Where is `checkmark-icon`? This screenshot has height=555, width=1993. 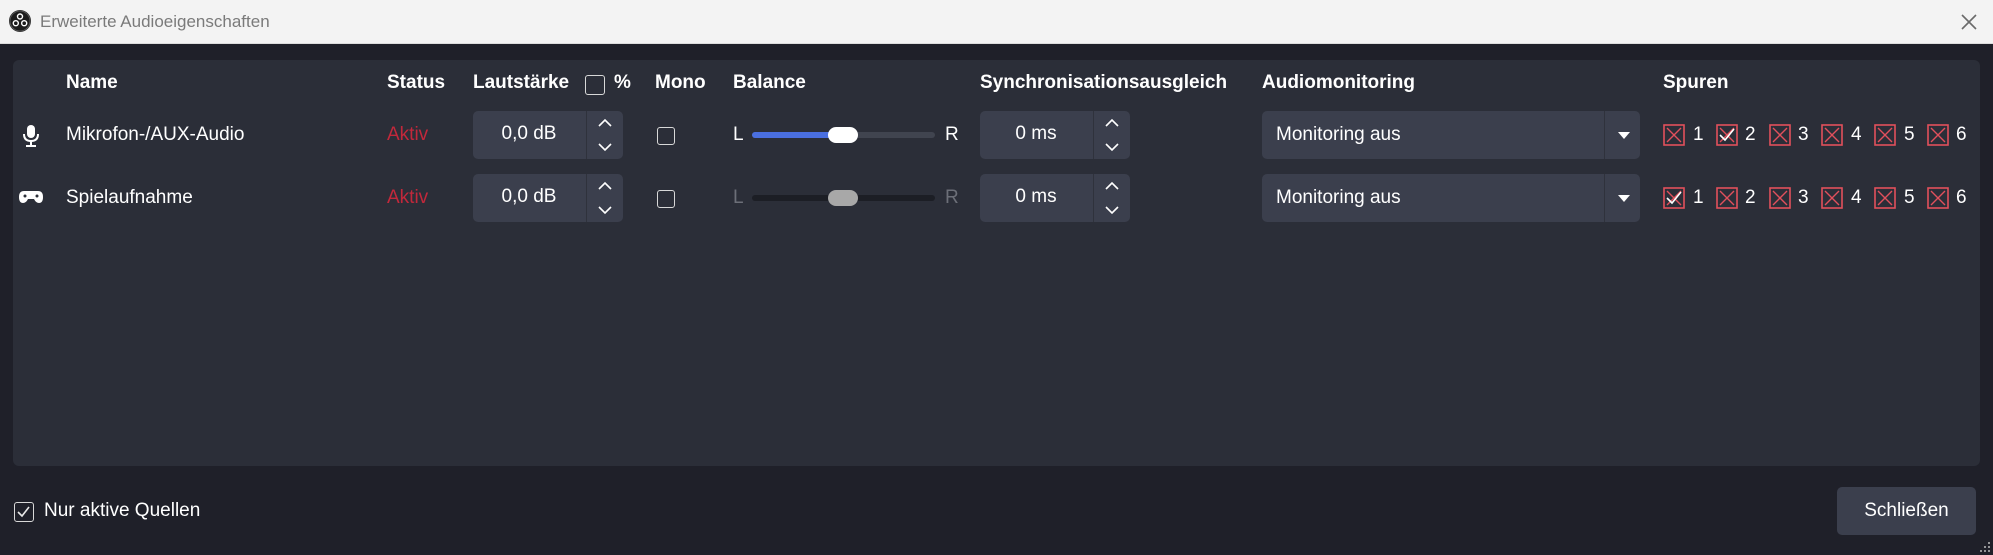 checkmark-icon is located at coordinates (23, 512).